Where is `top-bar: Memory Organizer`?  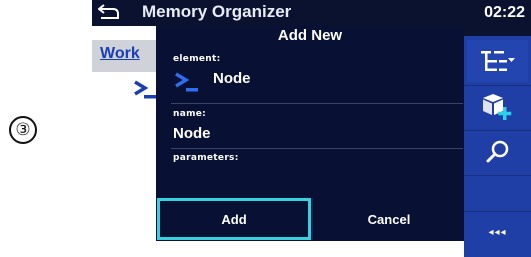
top-bar: Memory Organizer is located at coordinates (278, 13).